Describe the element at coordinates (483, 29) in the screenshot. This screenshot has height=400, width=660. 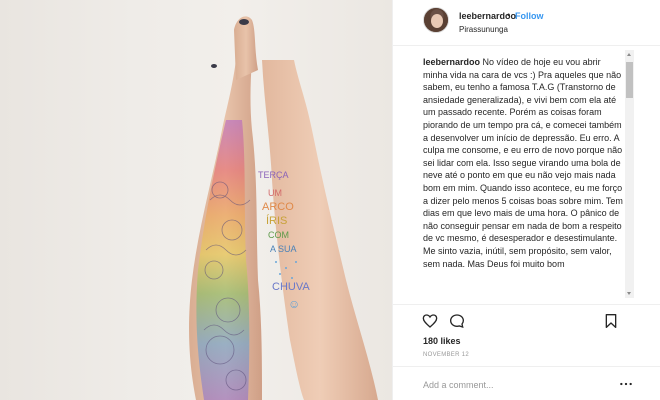
I see `location-link: Pirassununga` at that location.